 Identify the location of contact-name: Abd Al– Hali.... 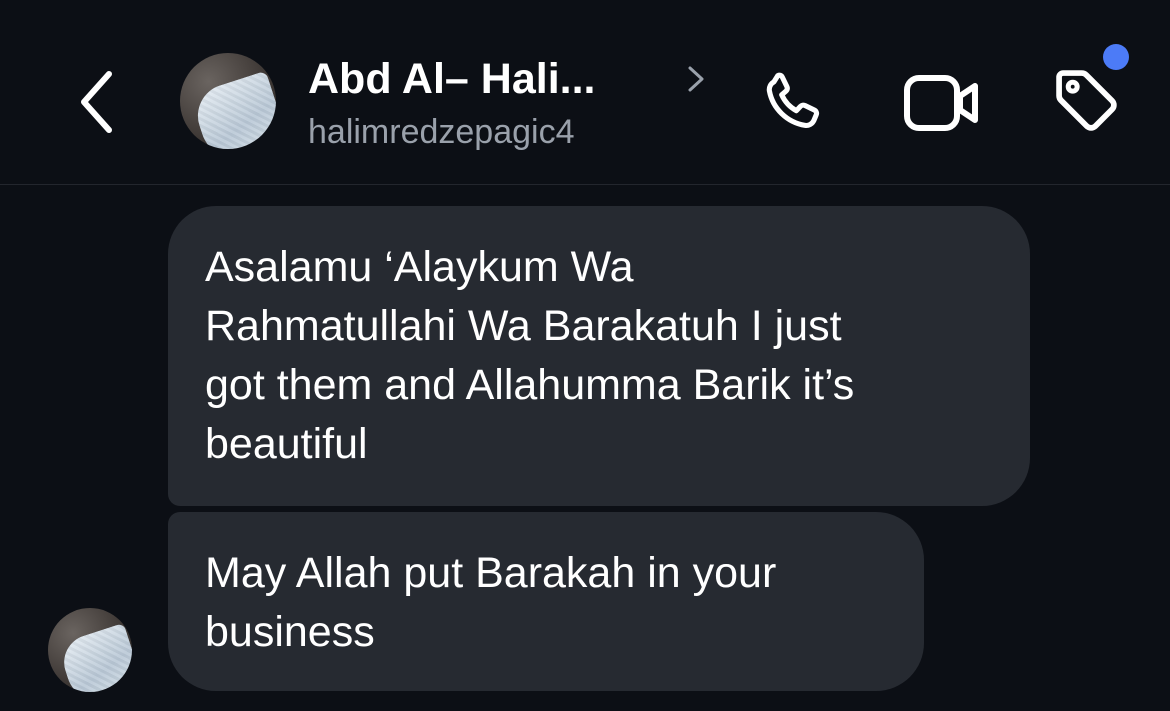
(452, 79).